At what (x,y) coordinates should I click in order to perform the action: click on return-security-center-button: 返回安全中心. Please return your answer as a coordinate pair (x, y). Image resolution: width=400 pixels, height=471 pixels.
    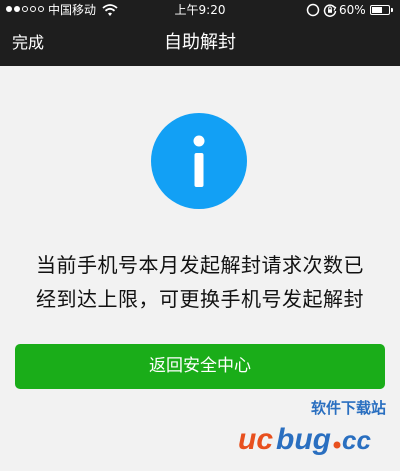
    Looking at the image, I should click on (200, 366).